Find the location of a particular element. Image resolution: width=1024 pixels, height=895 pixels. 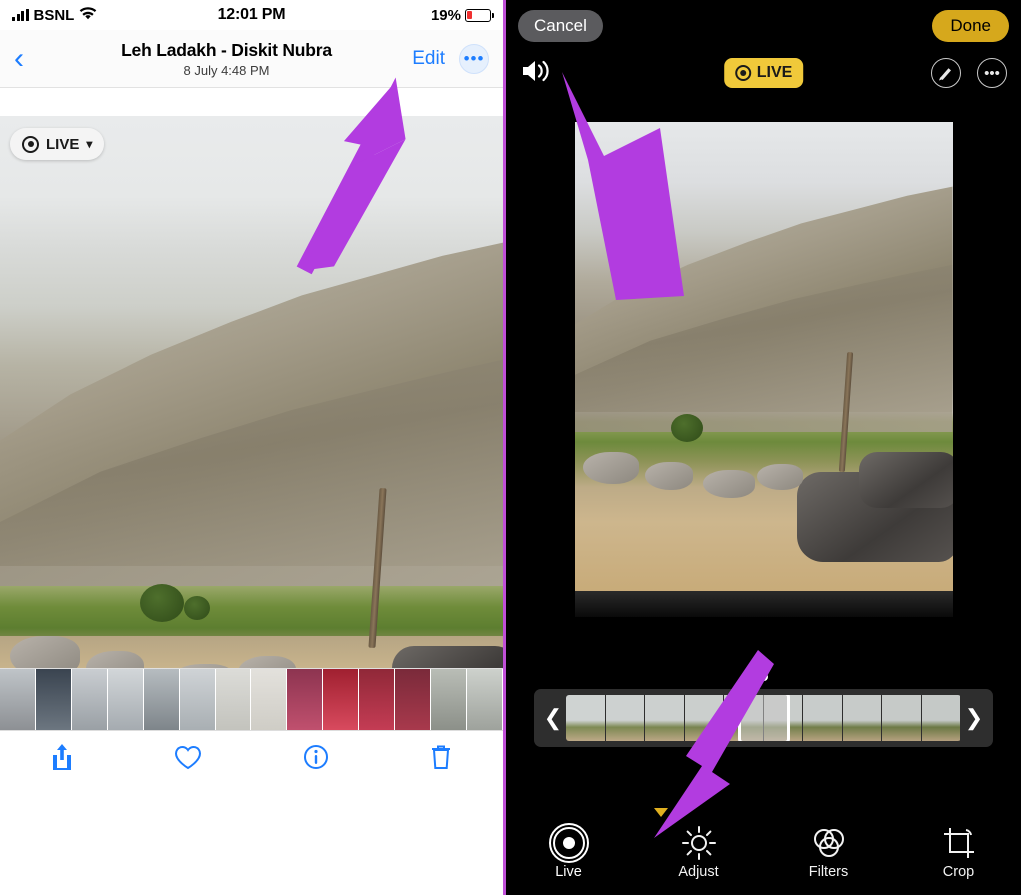

tab-adjust: Adjust is located at coordinates (699, 852).